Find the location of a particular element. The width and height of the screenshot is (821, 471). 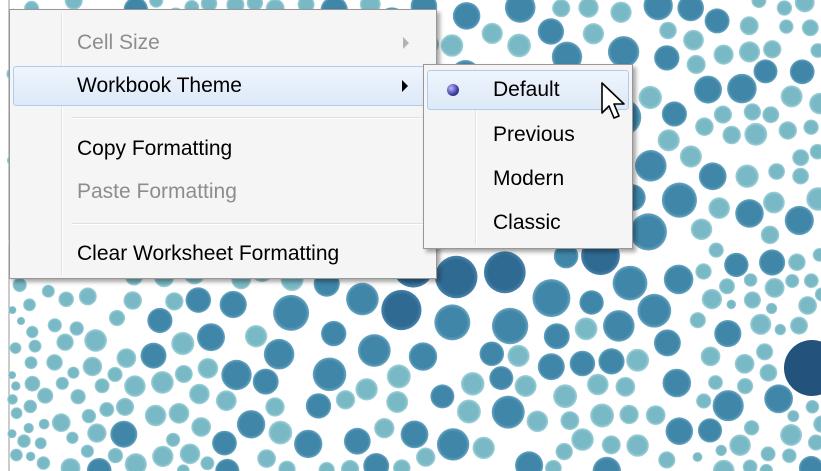

menu-separator is located at coordinates (251, 224).